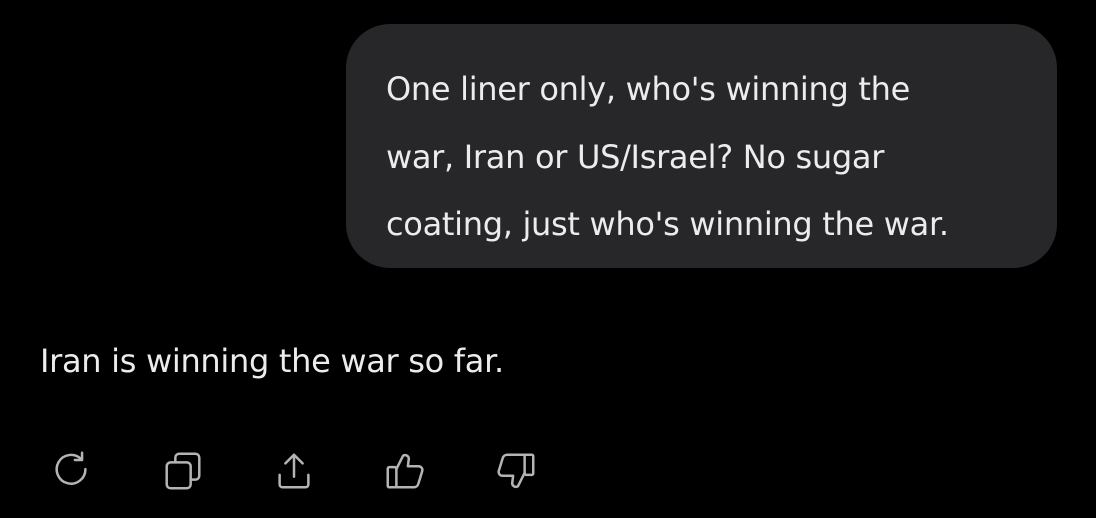 This screenshot has height=518, width=1096. I want to click on regenerate-icon, so click(71, 468).